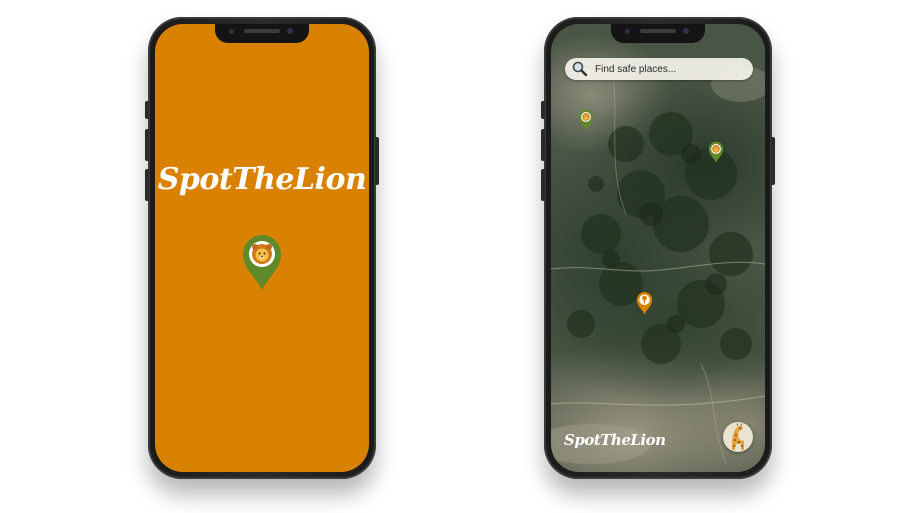  What do you see at coordinates (262, 179) in the screenshot?
I see `app-title: SpotTheLion` at bounding box center [262, 179].